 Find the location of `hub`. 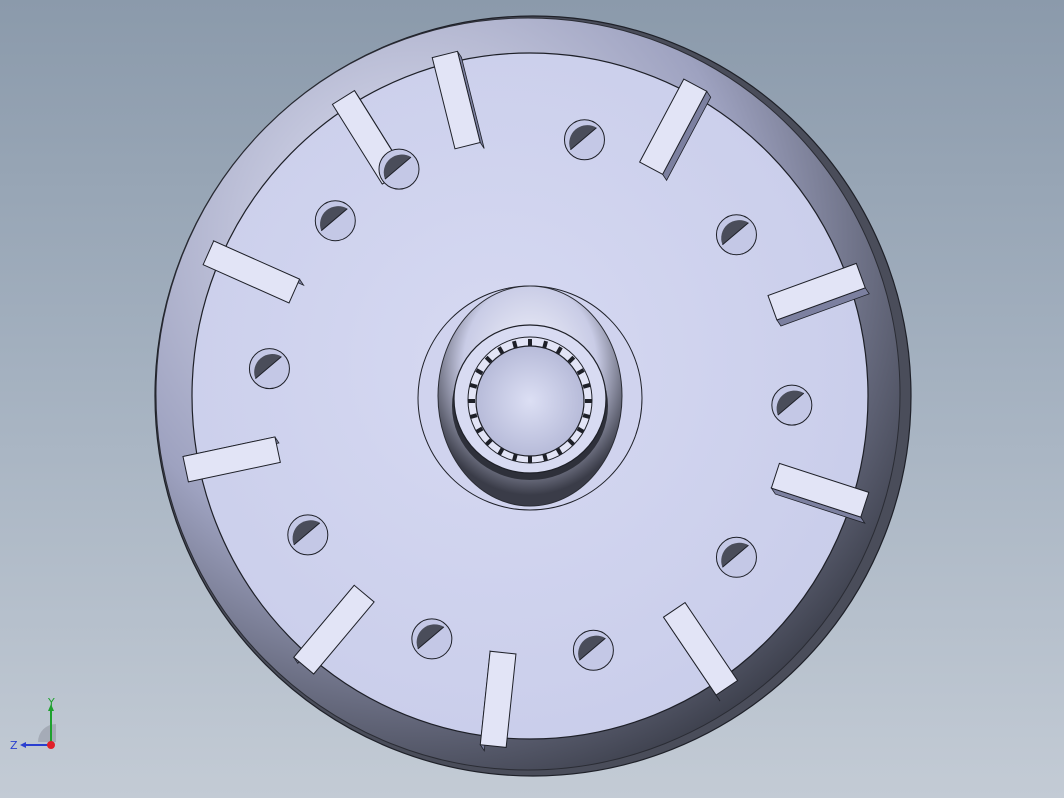

hub is located at coordinates (530, 398).